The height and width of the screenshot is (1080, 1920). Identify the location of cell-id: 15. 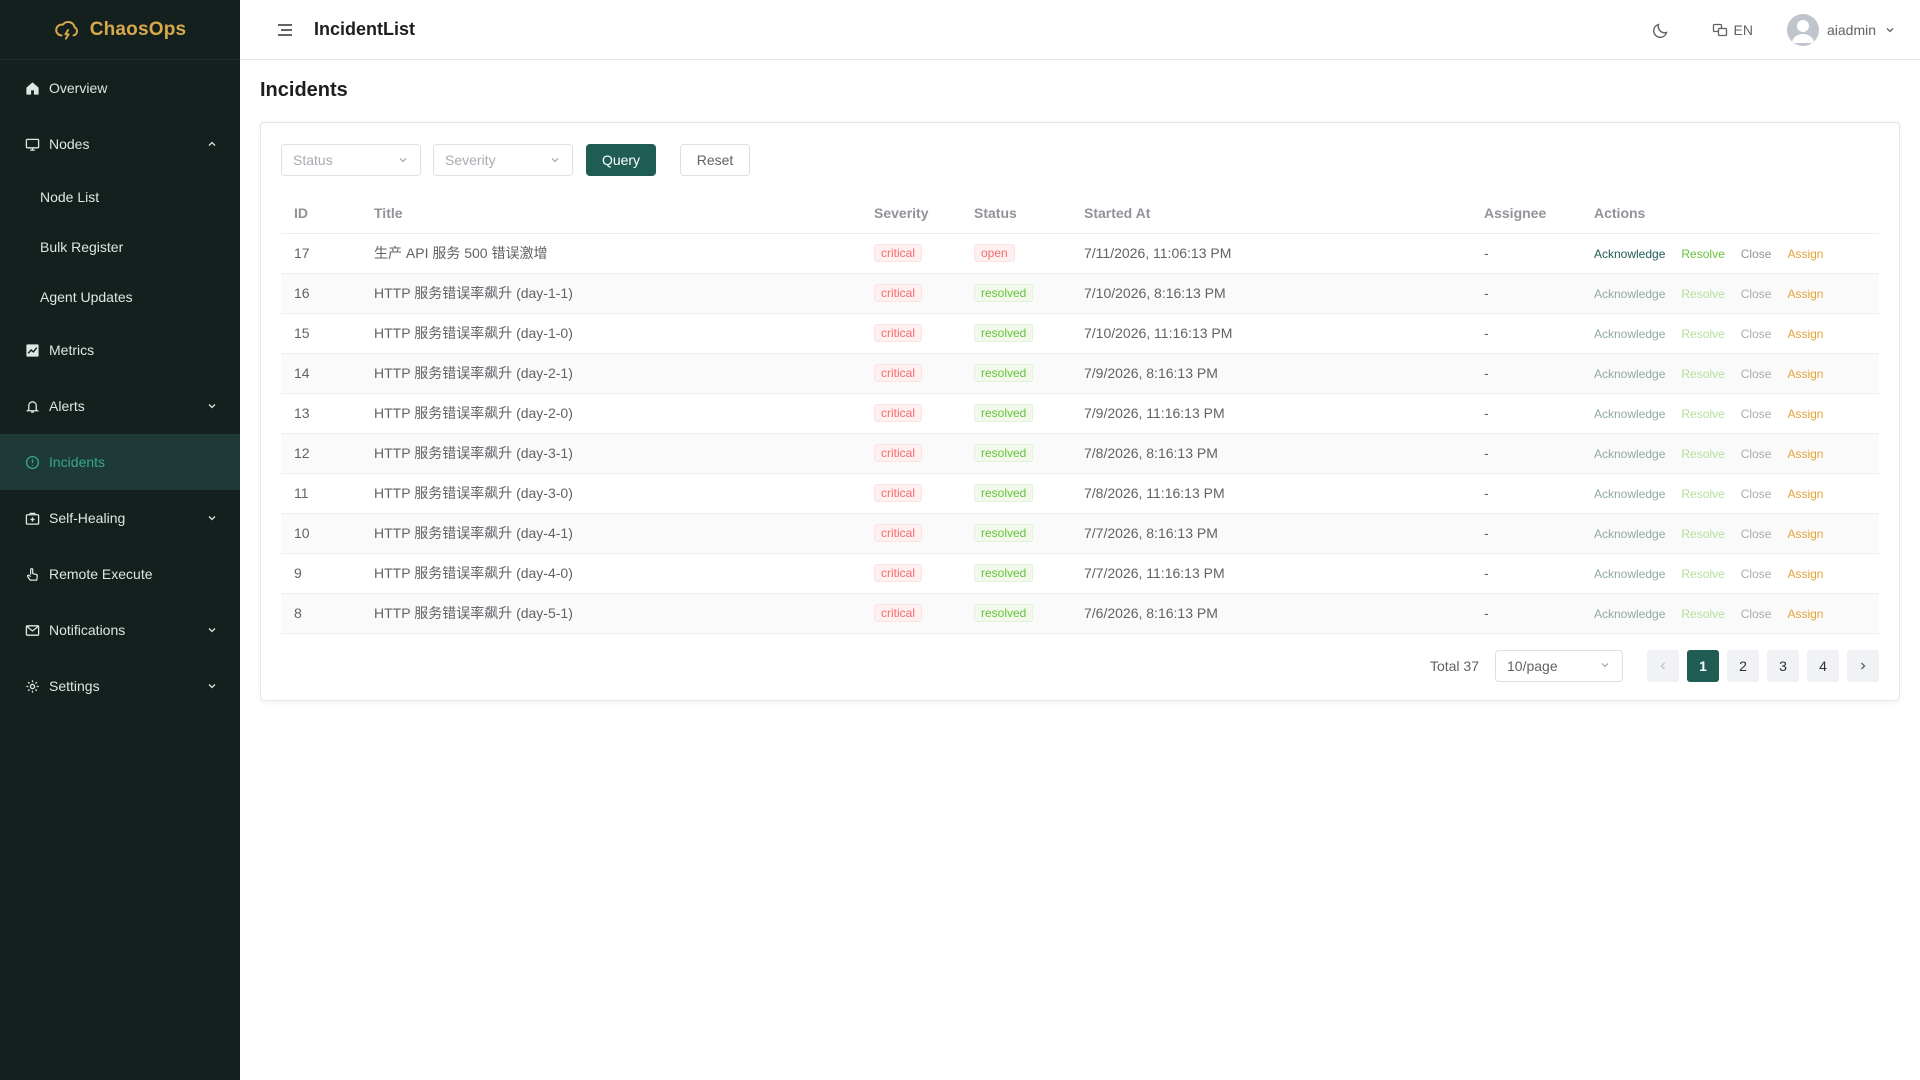
(321, 333).